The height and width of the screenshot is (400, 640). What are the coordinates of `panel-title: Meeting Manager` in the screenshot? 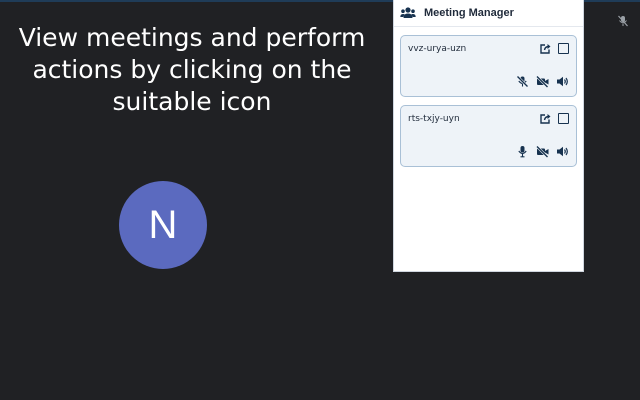 It's located at (469, 13).